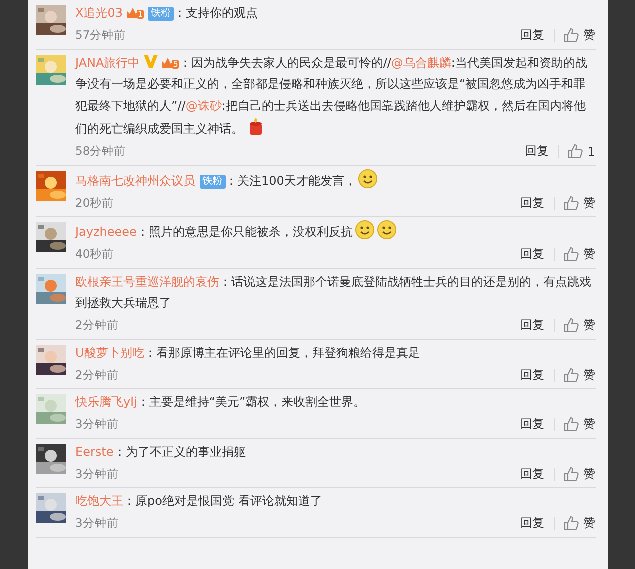 This screenshot has width=635, height=569. What do you see at coordinates (151, 61) in the screenshot?
I see `verified-icon` at bounding box center [151, 61].